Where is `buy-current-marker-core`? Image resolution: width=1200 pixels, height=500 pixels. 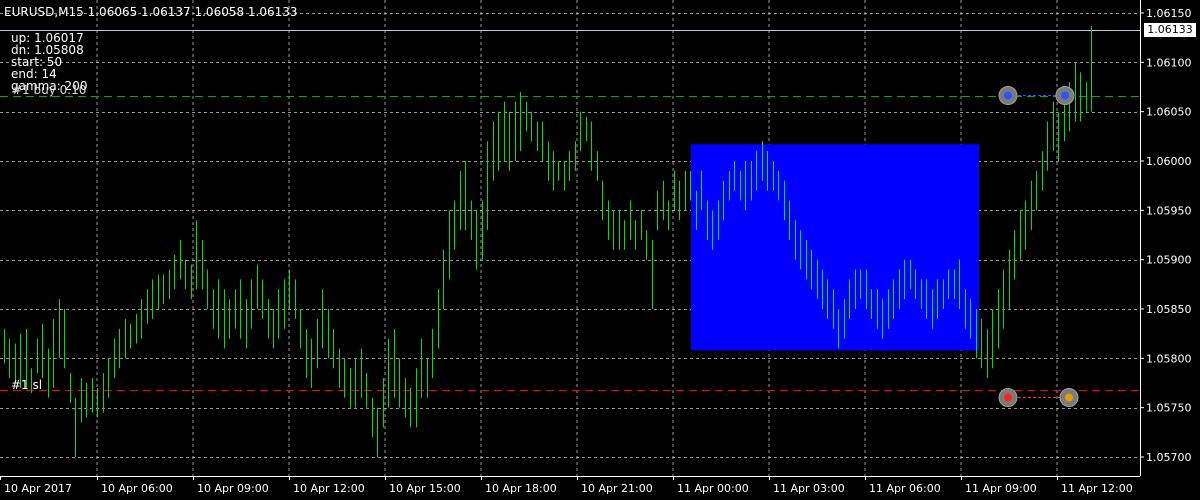 buy-current-marker-core is located at coordinates (1065, 95).